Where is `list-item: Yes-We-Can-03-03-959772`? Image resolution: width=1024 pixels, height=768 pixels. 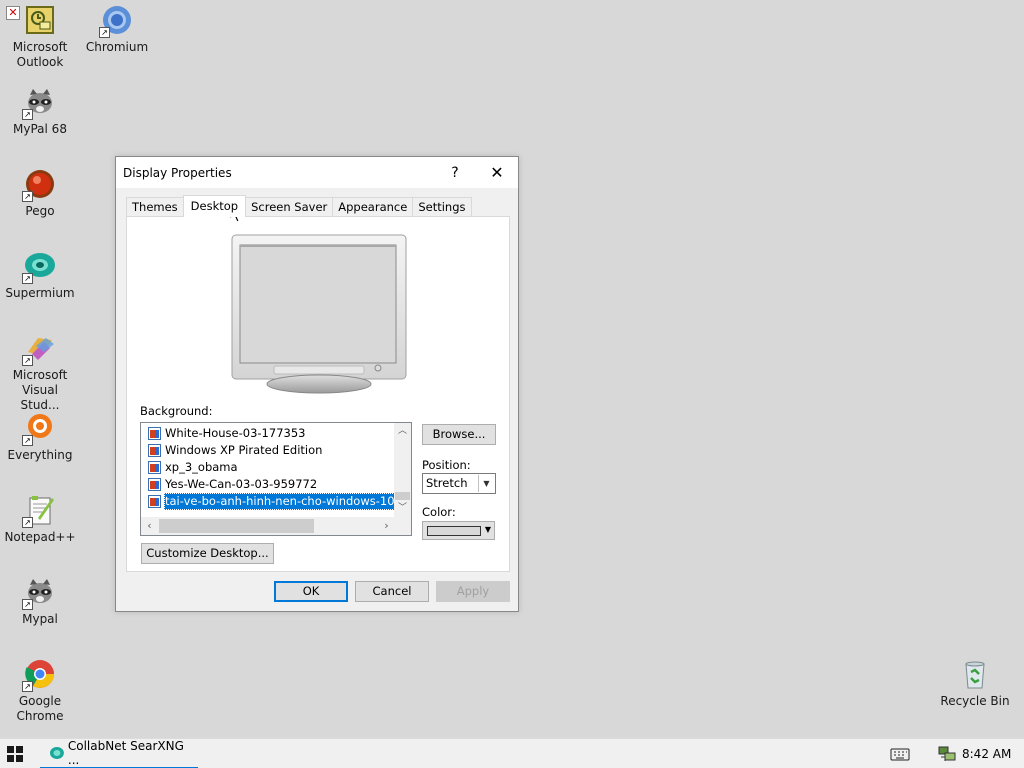 list-item: Yes-We-Can-03-03-959772 is located at coordinates (268, 484).